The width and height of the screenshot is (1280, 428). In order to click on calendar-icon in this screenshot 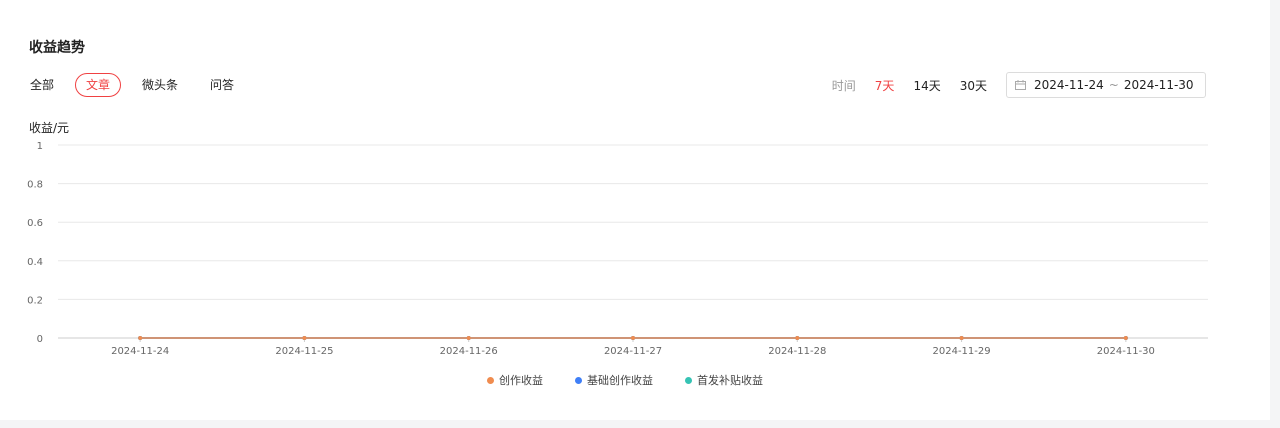, I will do `click(1020, 85)`.